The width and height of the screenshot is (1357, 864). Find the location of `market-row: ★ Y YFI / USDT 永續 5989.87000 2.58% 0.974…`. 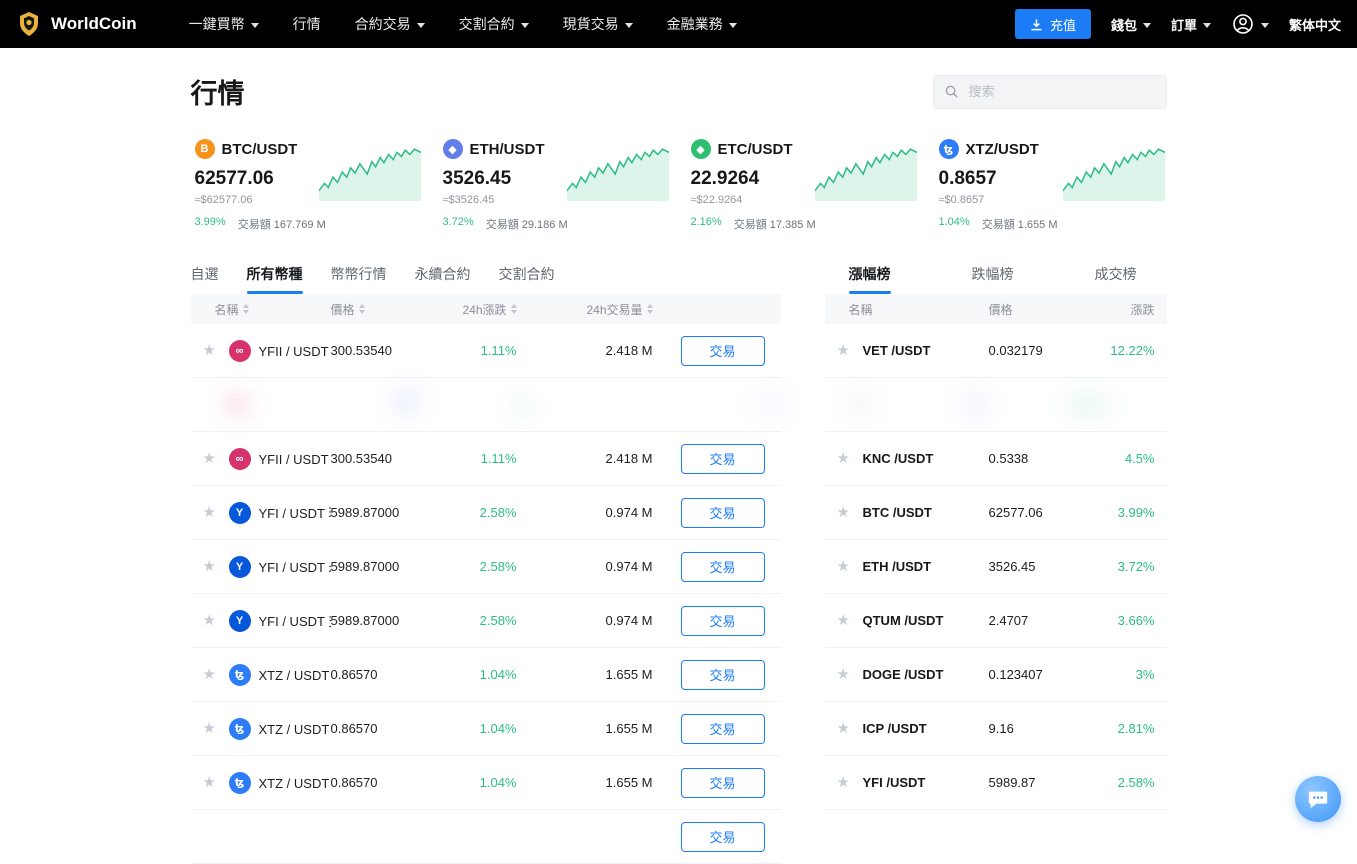

market-row: ★ Y YFI / USDT 永續 5989.87000 2.58% 0.974… is located at coordinates (485, 567).